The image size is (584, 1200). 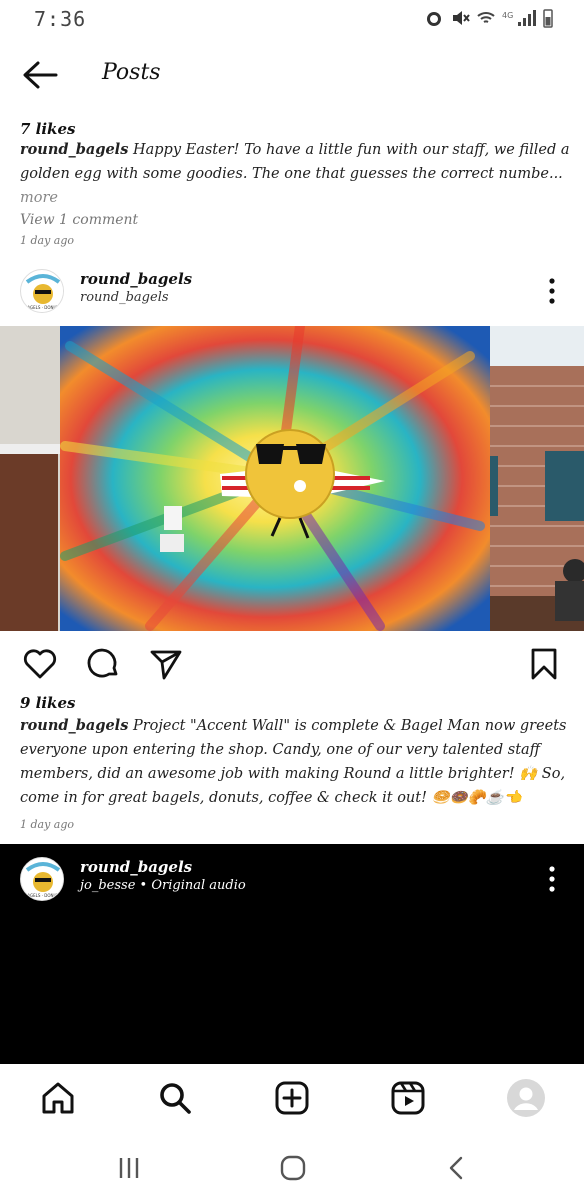 I want to click on profile-avatar-icon, so click(x=526, y=1098).